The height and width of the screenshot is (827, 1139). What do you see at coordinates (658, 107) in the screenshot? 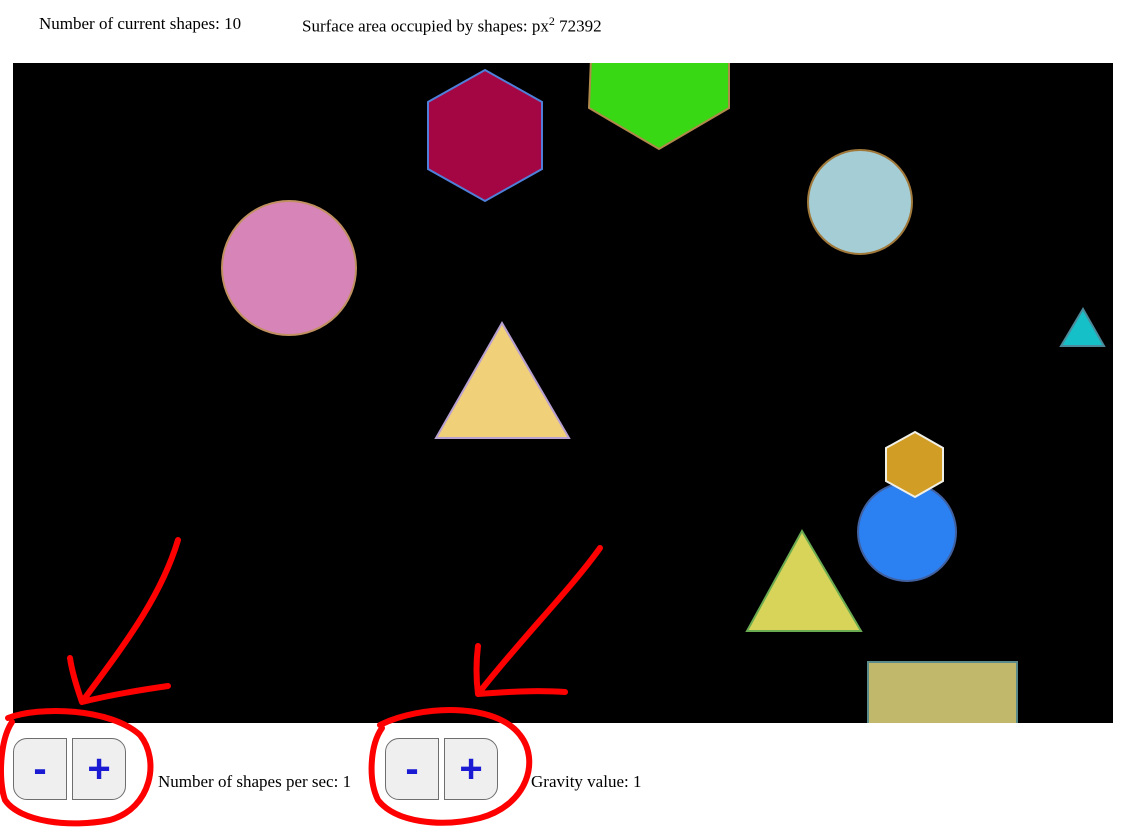
I see `pentagon-shape` at bounding box center [658, 107].